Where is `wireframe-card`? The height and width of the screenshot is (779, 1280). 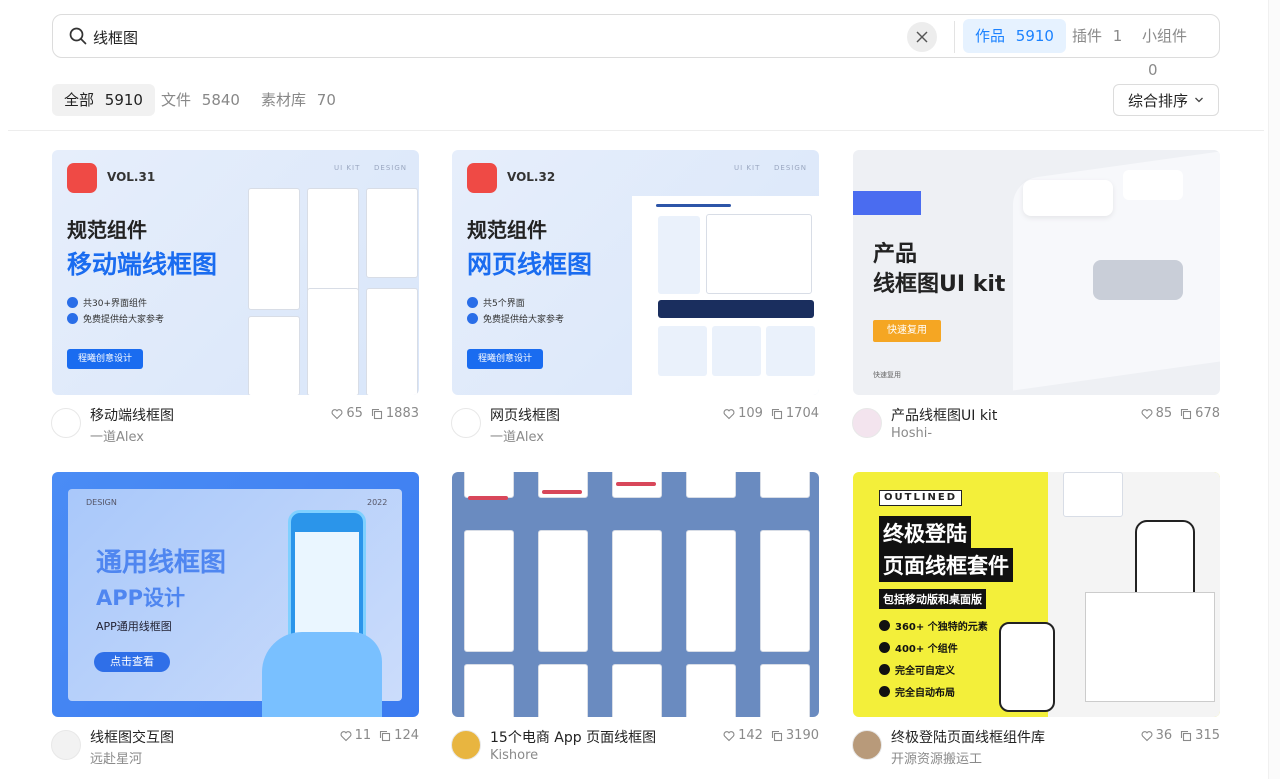
wireframe-card is located at coordinates (1153, 185).